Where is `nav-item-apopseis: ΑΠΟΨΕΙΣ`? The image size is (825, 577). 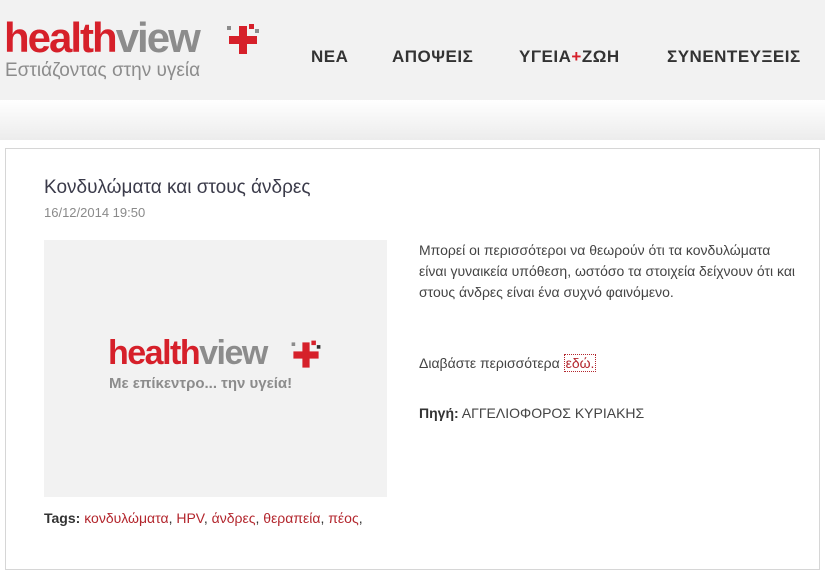 nav-item-apopseis: ΑΠΟΨΕΙΣ is located at coordinates (432, 58).